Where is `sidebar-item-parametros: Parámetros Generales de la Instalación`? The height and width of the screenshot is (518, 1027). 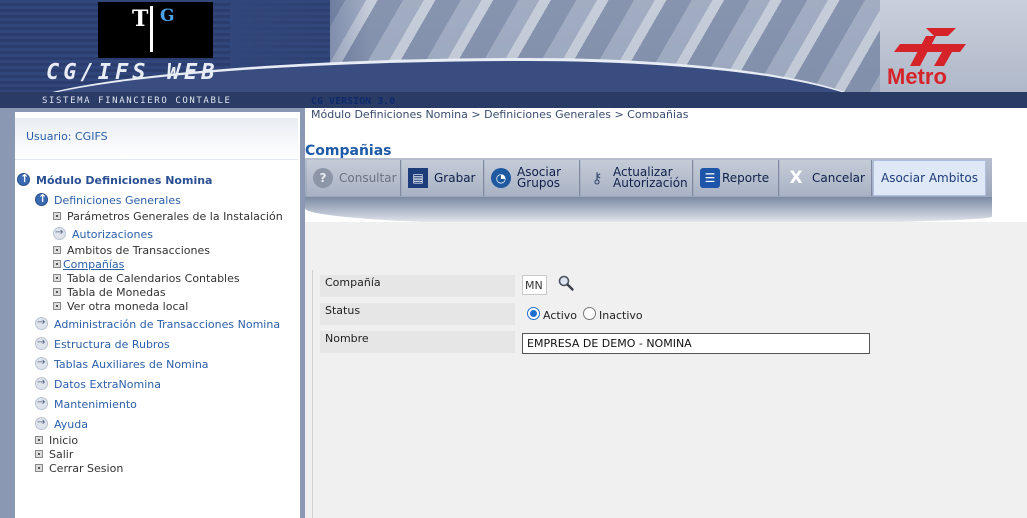
sidebar-item-parametros: Parámetros Generales de la Instalación is located at coordinates (168, 217).